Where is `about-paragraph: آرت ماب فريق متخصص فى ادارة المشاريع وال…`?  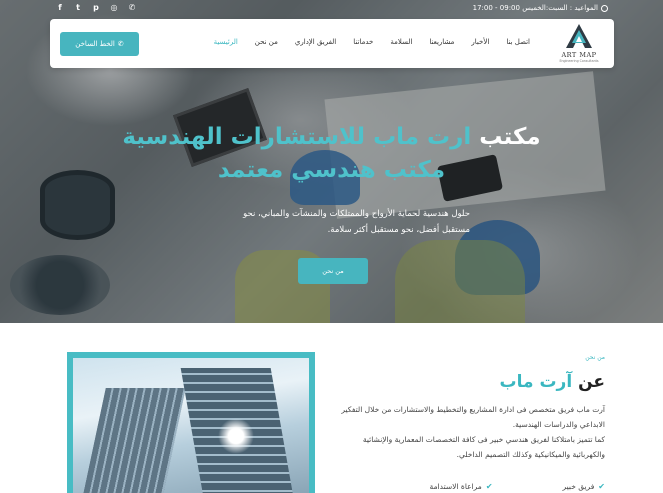 about-paragraph: آرت ماب فريق متخصص فى ادارة المشاريع وال… is located at coordinates (473, 417).